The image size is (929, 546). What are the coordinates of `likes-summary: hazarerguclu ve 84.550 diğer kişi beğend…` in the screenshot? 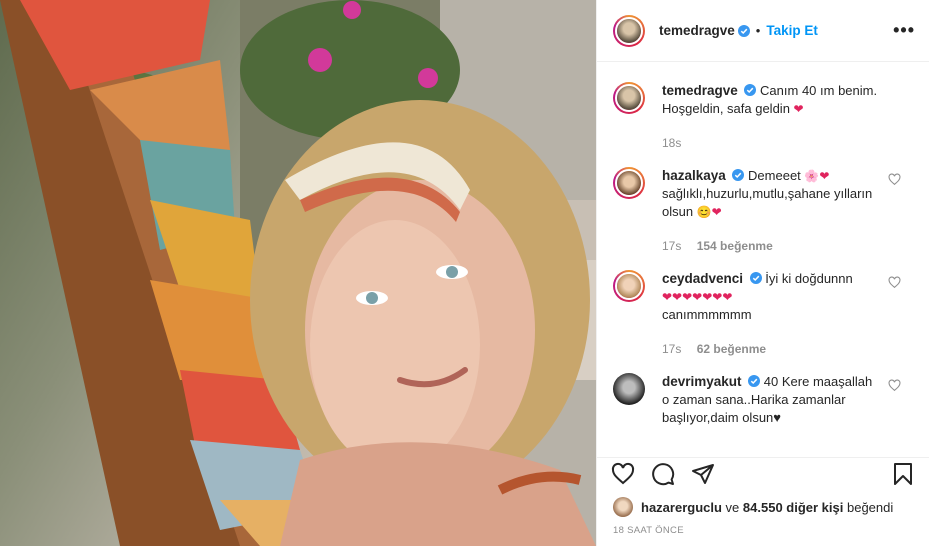 It's located at (763, 503).